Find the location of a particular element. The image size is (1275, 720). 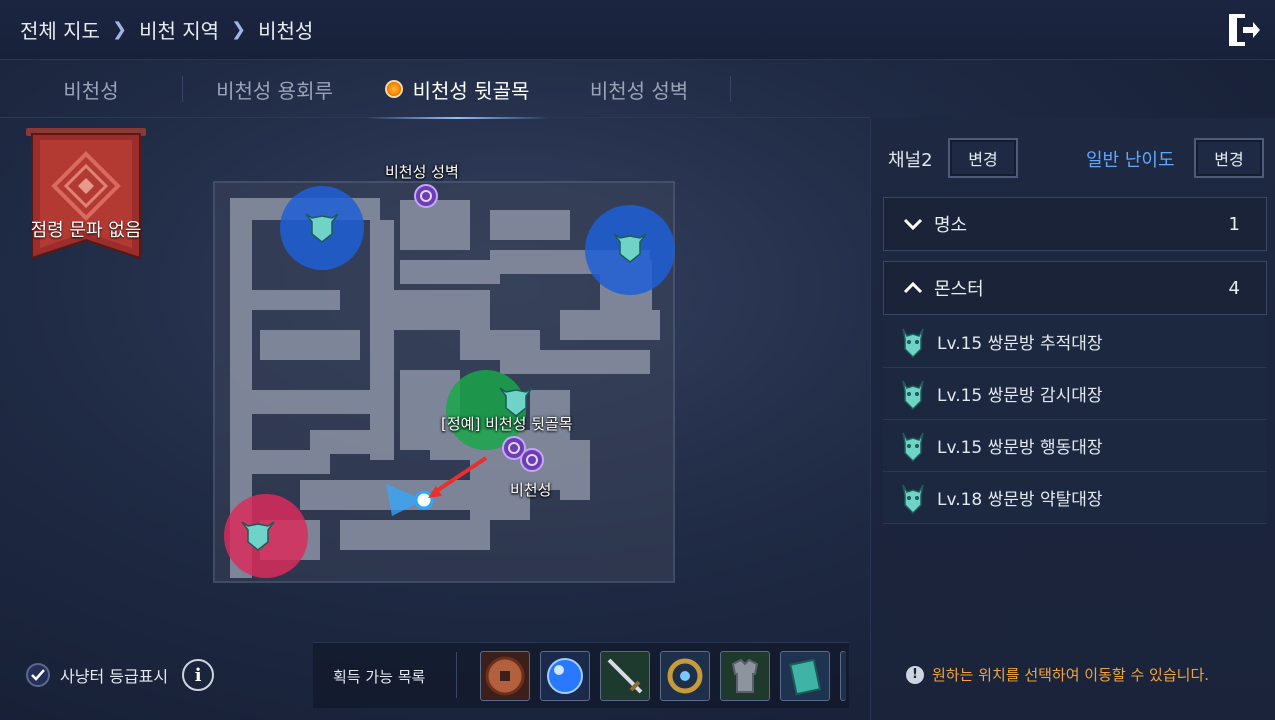

check-icon is located at coordinates (38, 675).